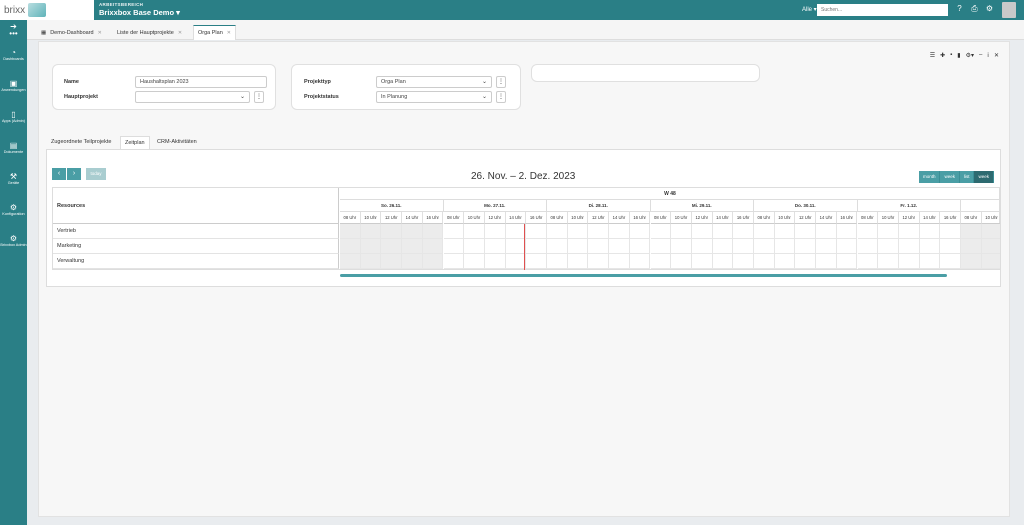 This screenshot has height=525, width=1024. What do you see at coordinates (929, 177) in the screenshot?
I see `view-month-button: month` at bounding box center [929, 177].